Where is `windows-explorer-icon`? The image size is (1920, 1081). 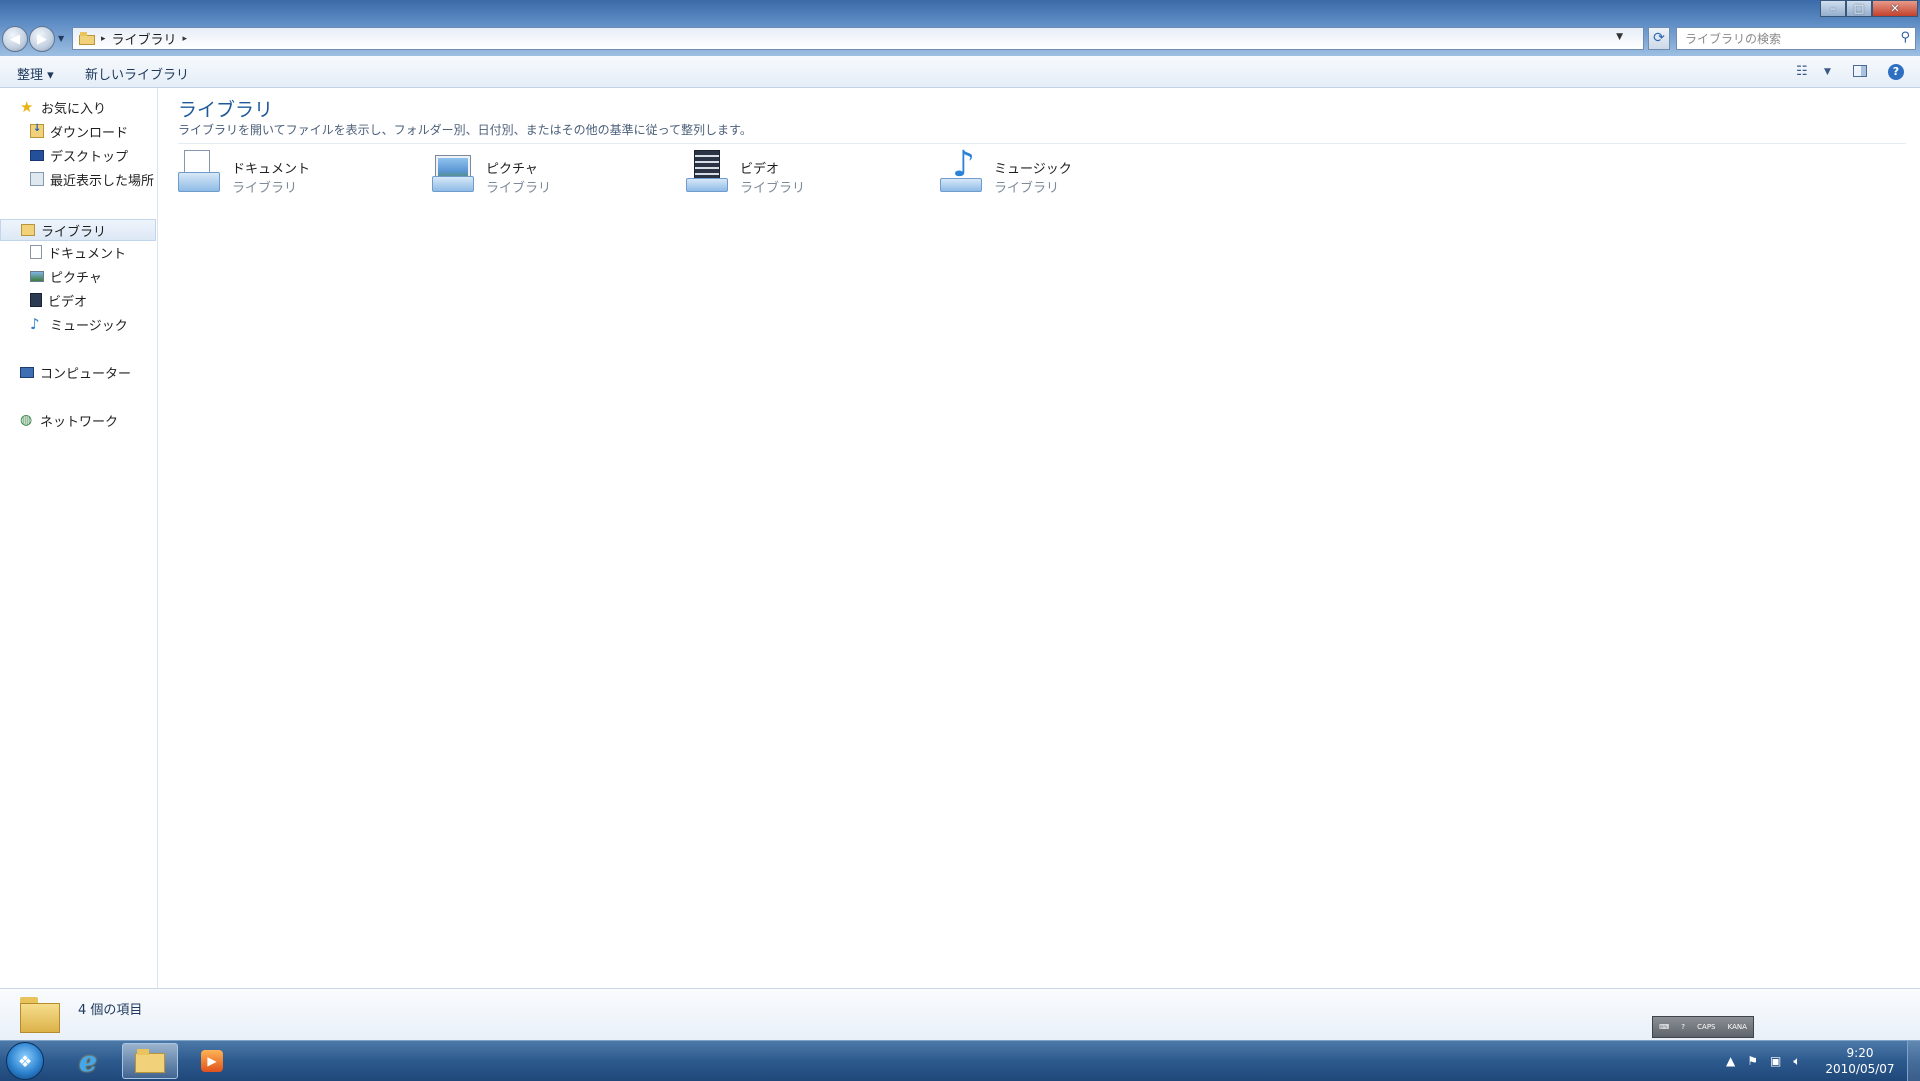
windows-explorer-icon is located at coordinates (150, 1061).